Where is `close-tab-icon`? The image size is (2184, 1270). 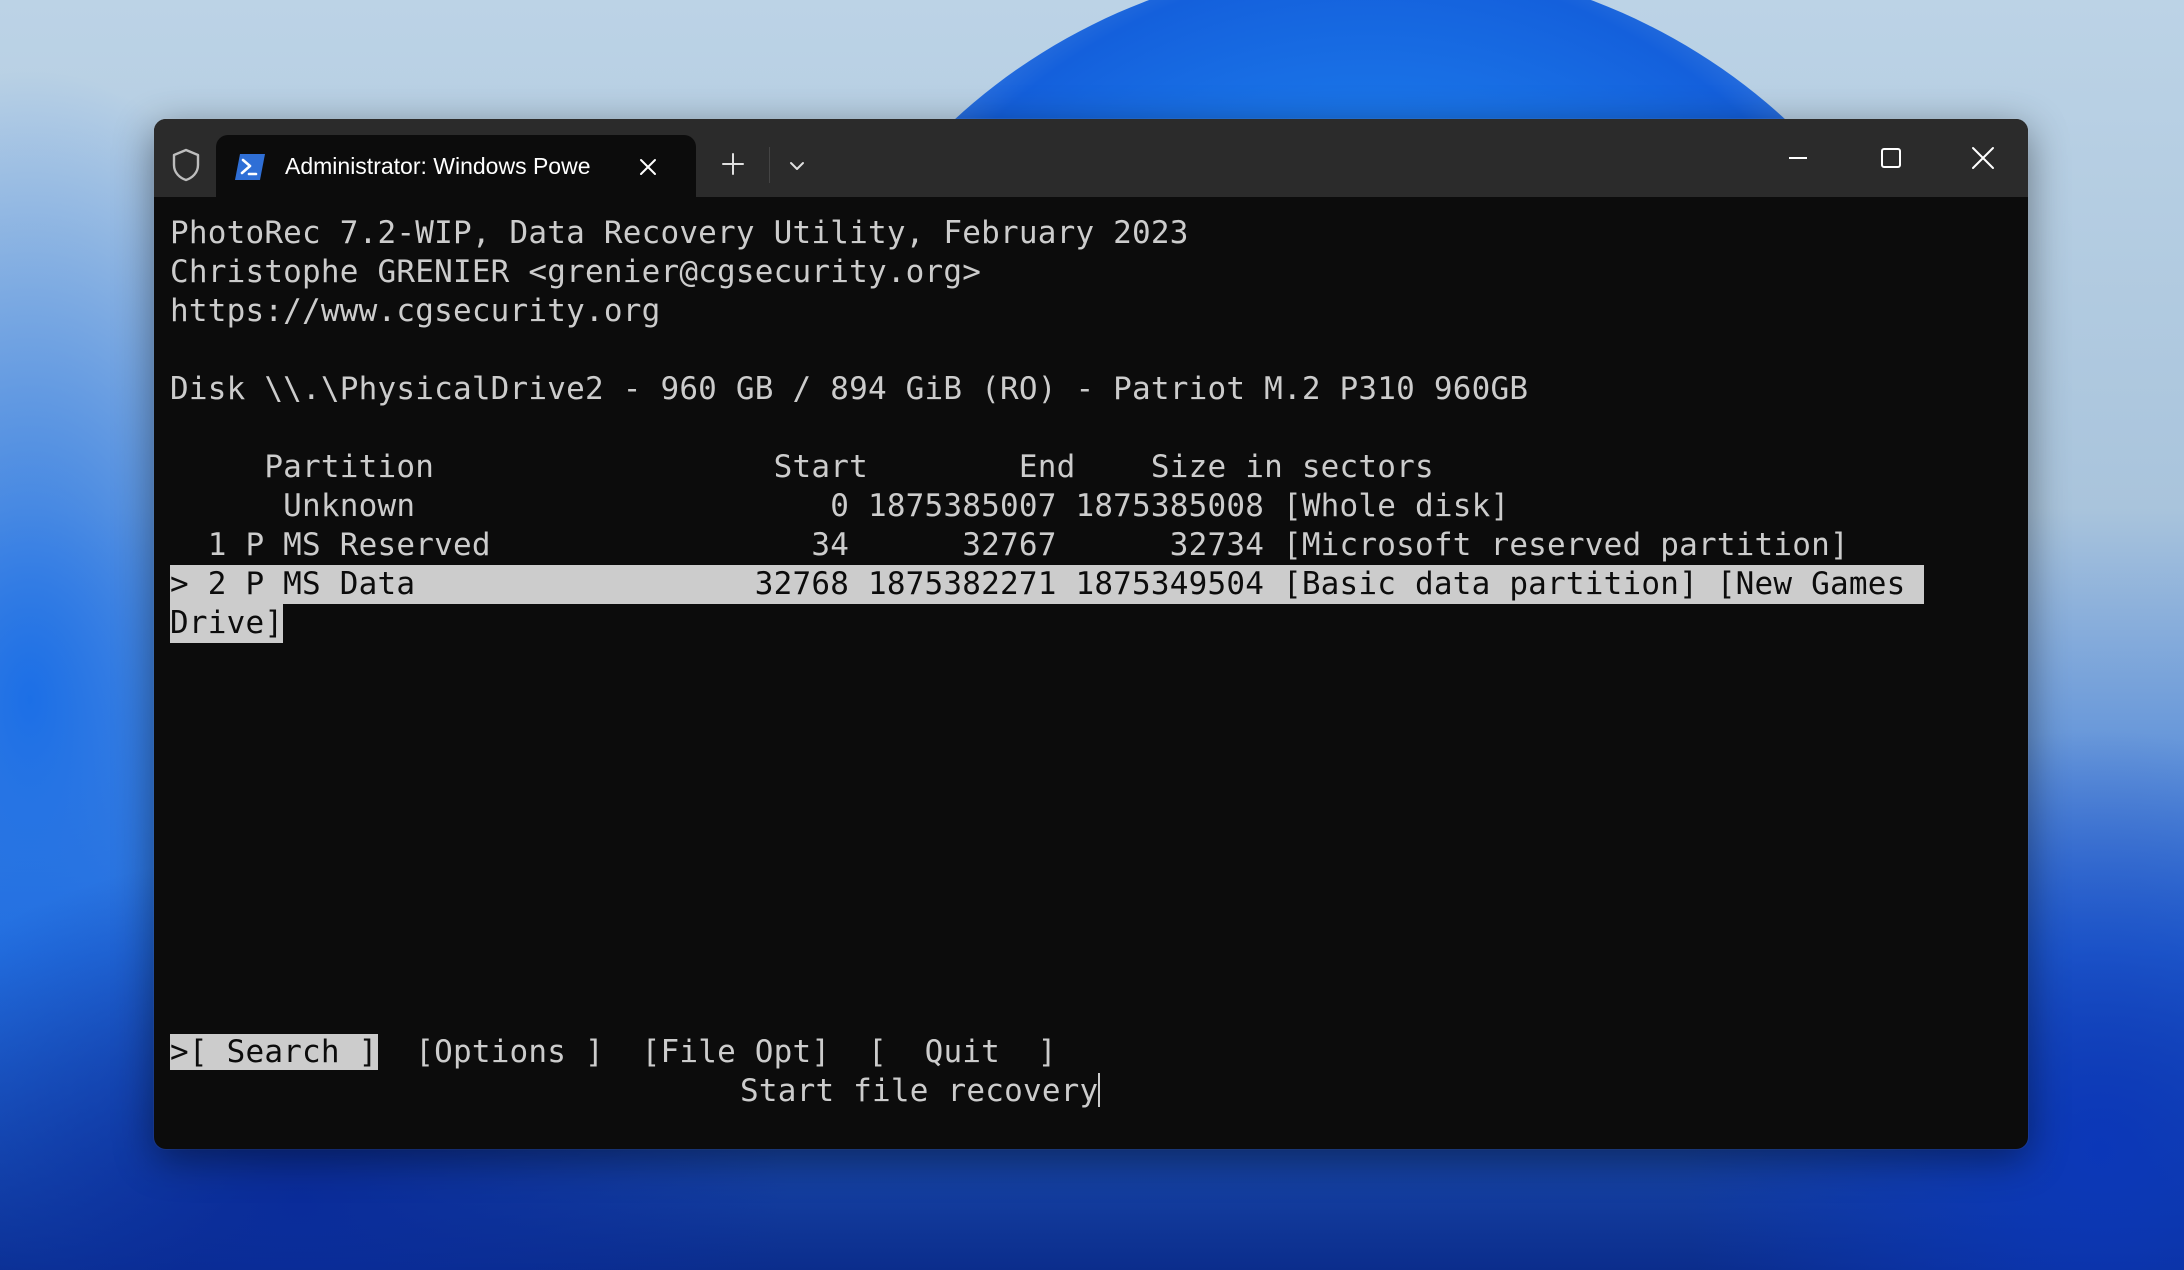
close-tab-icon is located at coordinates (648, 167).